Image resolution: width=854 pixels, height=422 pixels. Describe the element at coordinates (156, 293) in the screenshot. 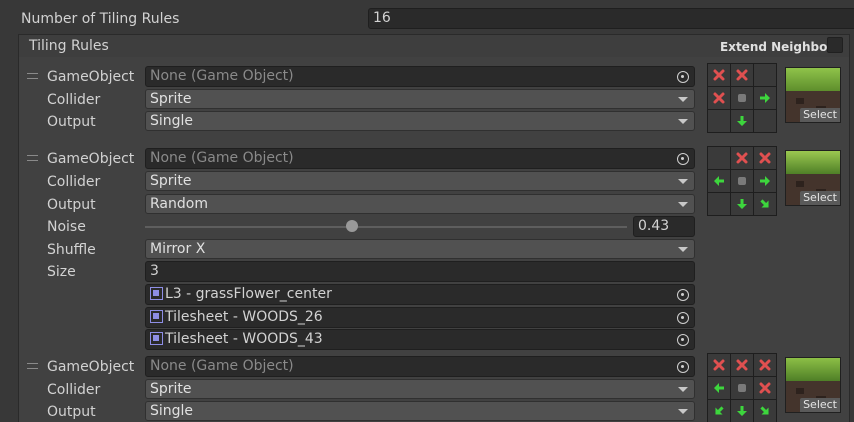

I see `sprite-icon` at that location.